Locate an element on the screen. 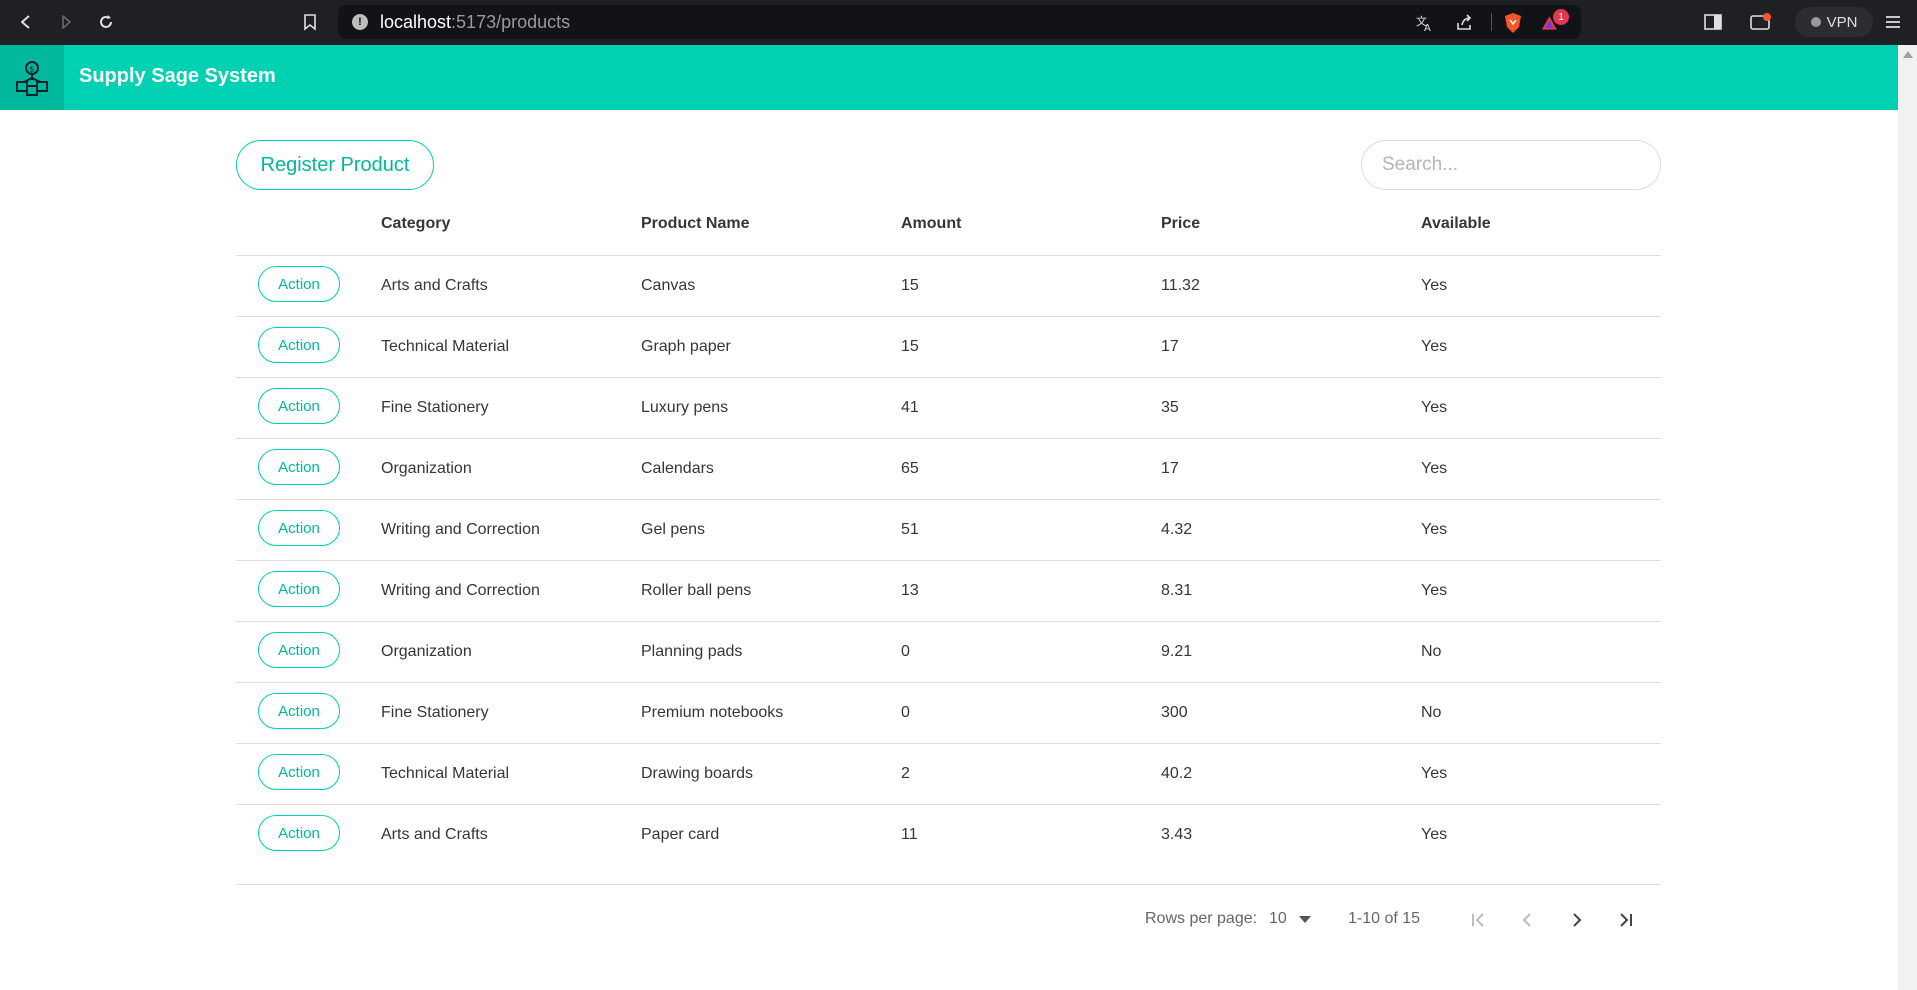  cell-price: 8.31 is located at coordinates (1177, 590).